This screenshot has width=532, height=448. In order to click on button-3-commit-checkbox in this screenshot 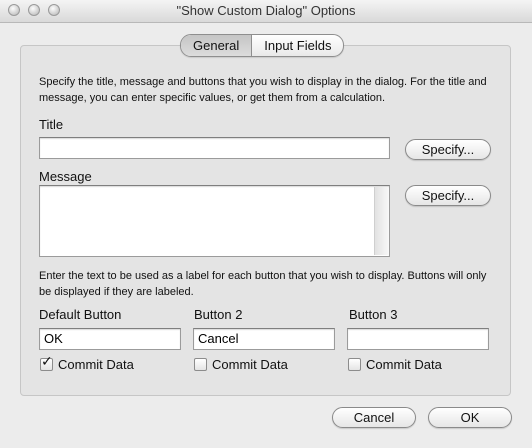, I will do `click(354, 364)`.